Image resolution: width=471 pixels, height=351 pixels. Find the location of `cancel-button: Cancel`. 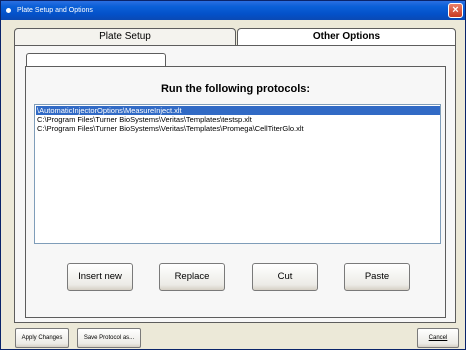

cancel-button: Cancel is located at coordinates (438, 338).